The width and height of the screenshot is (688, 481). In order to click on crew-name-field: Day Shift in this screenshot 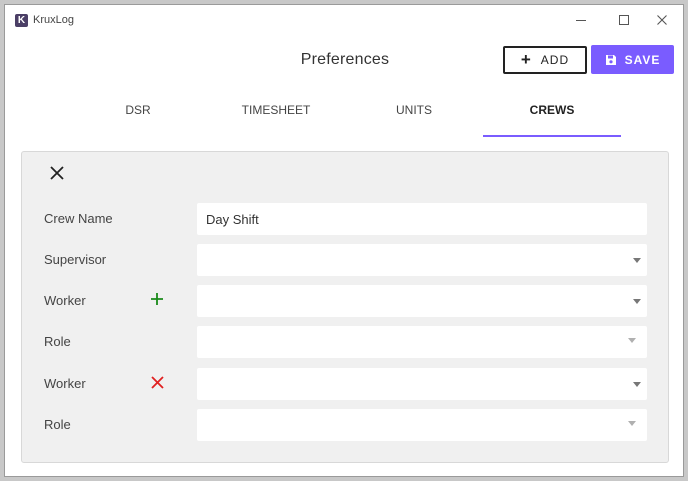, I will do `click(422, 219)`.